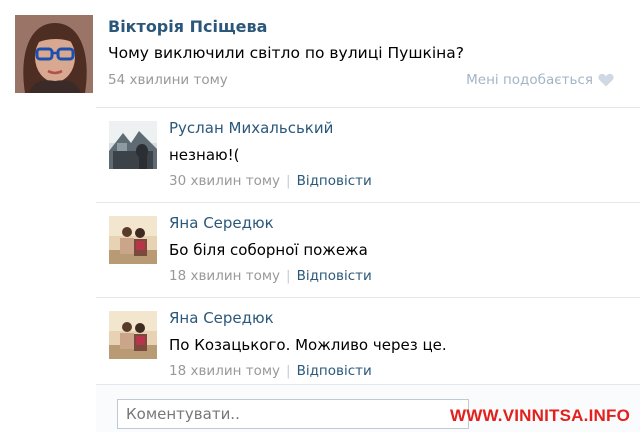  I want to click on post-author-avatar, so click(54, 54).